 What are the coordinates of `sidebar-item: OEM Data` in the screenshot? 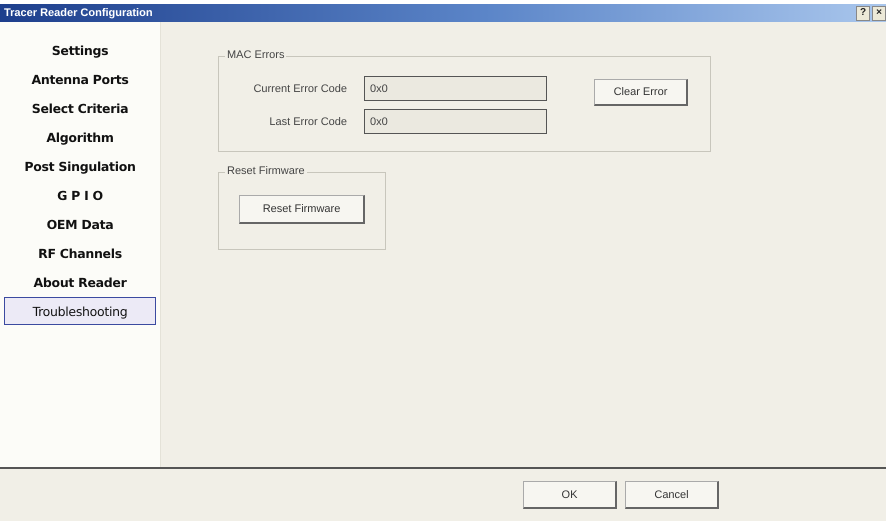 It's located at (80, 224).